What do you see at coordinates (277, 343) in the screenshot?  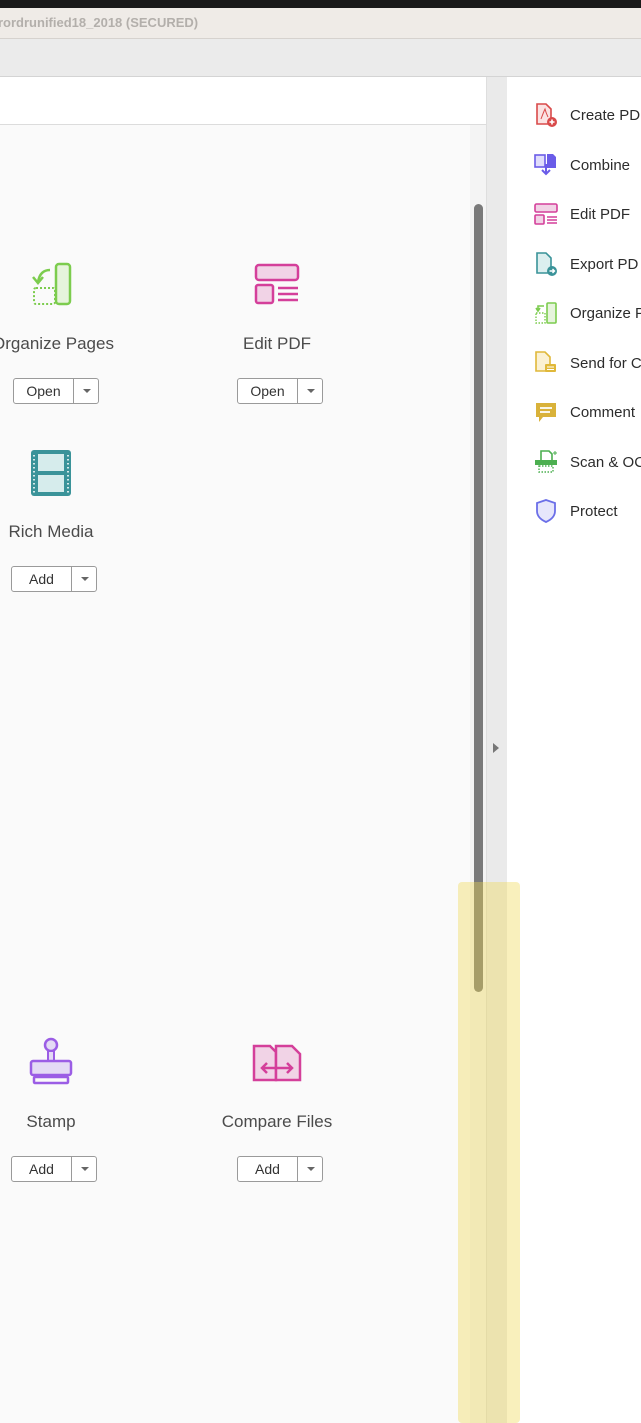 I see `tool-label: Edit PDF` at bounding box center [277, 343].